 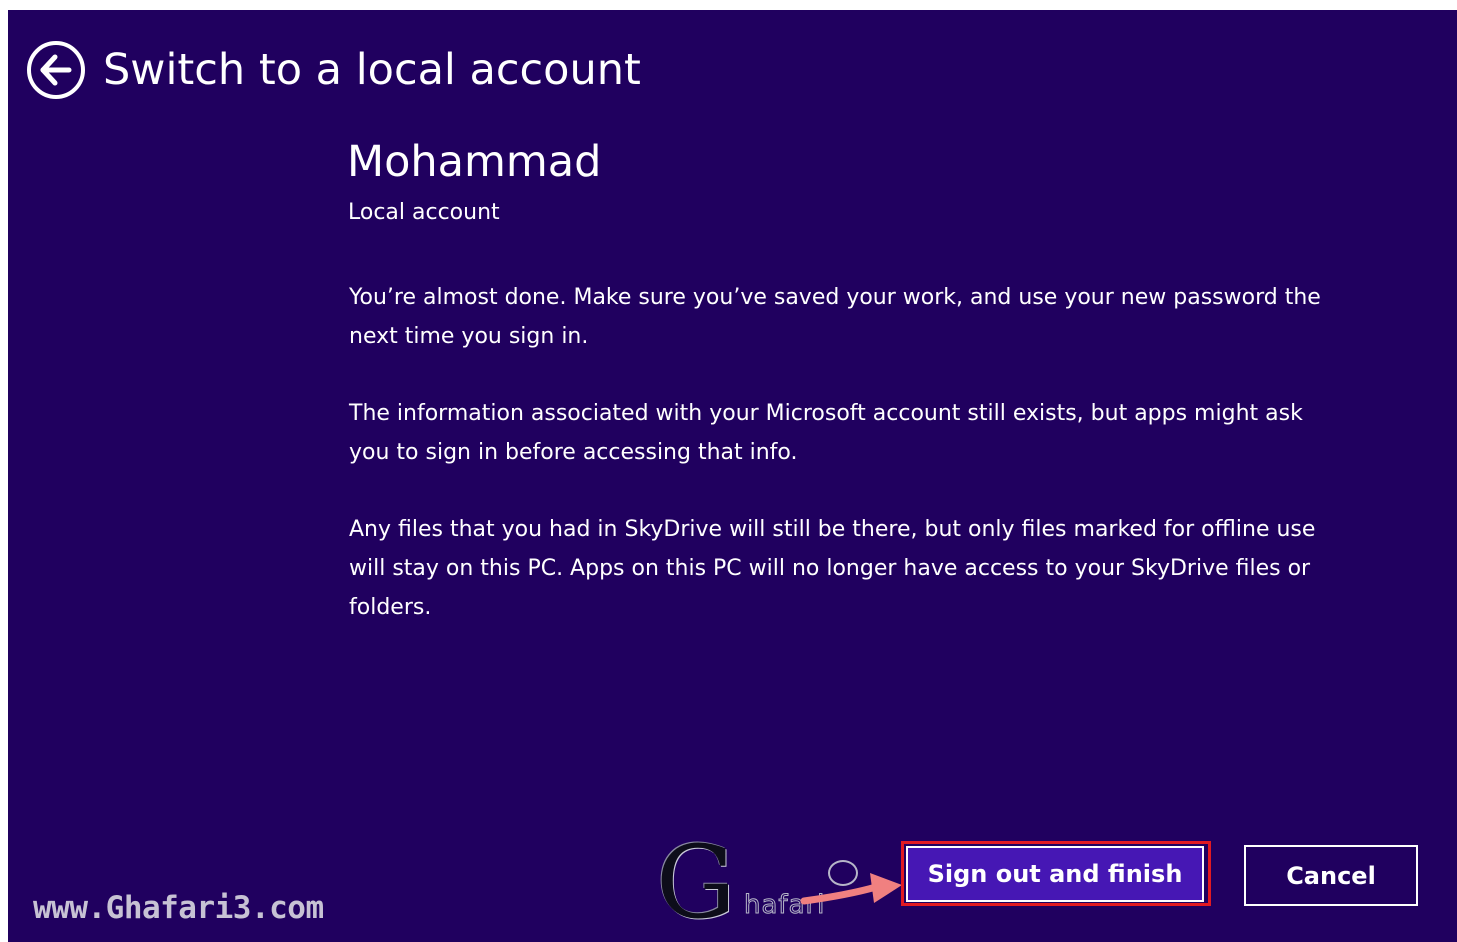 What do you see at coordinates (424, 212) in the screenshot?
I see `account-type: Local account` at bounding box center [424, 212].